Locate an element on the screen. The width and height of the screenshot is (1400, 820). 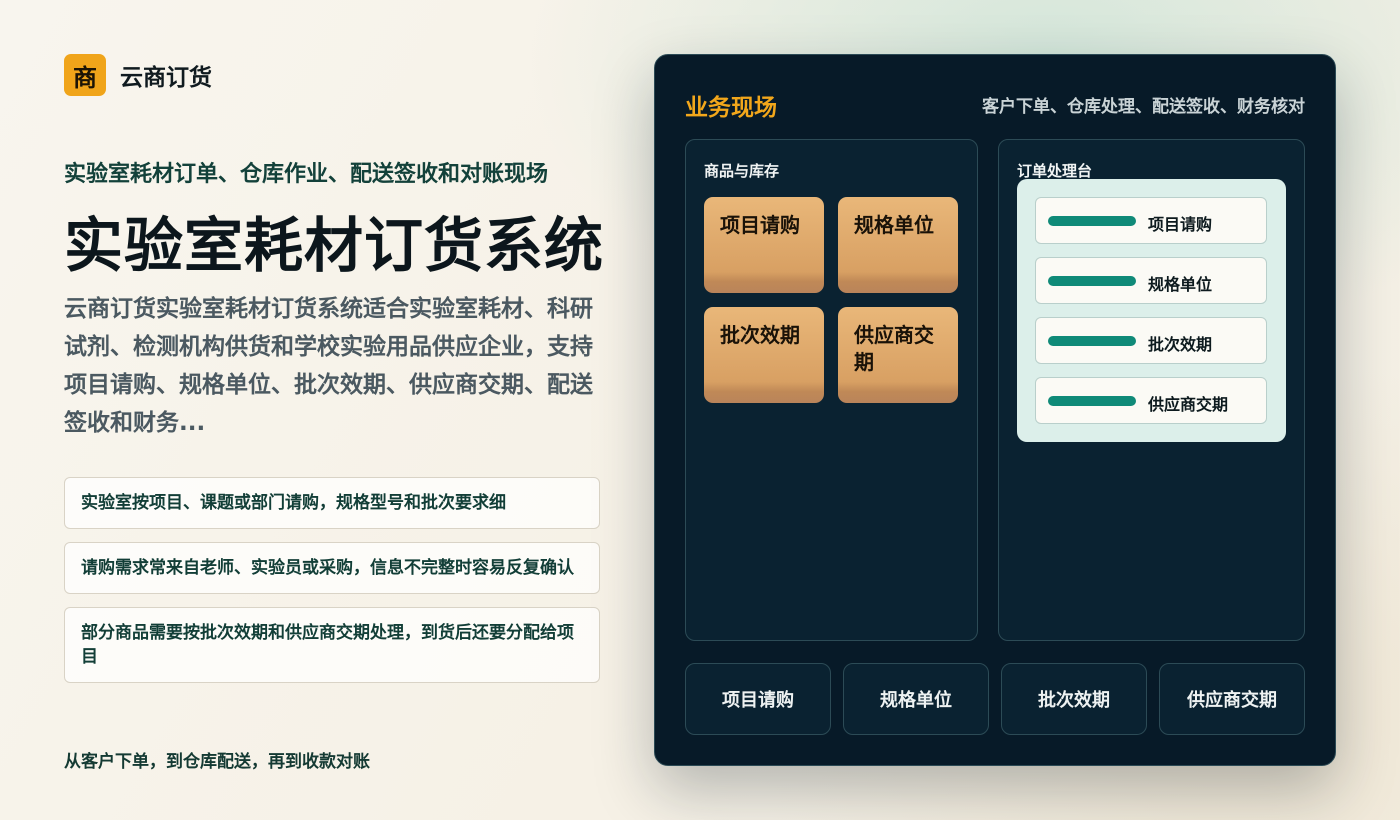
order-desk-card-title: 订单处理台 is located at coordinates (1055, 171).